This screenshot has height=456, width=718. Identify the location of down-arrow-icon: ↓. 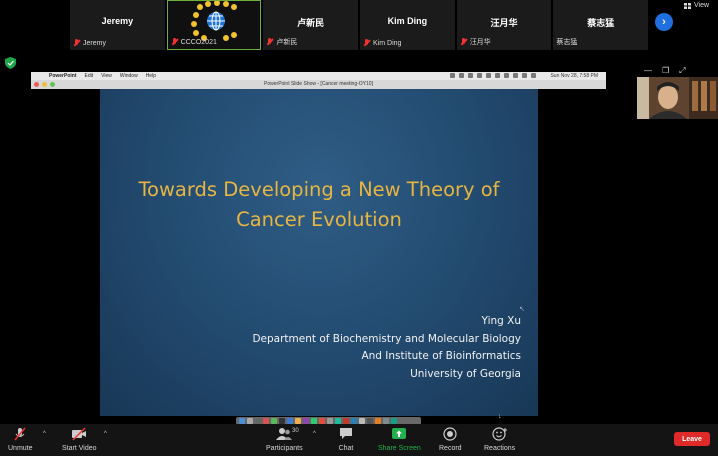
(500, 416).